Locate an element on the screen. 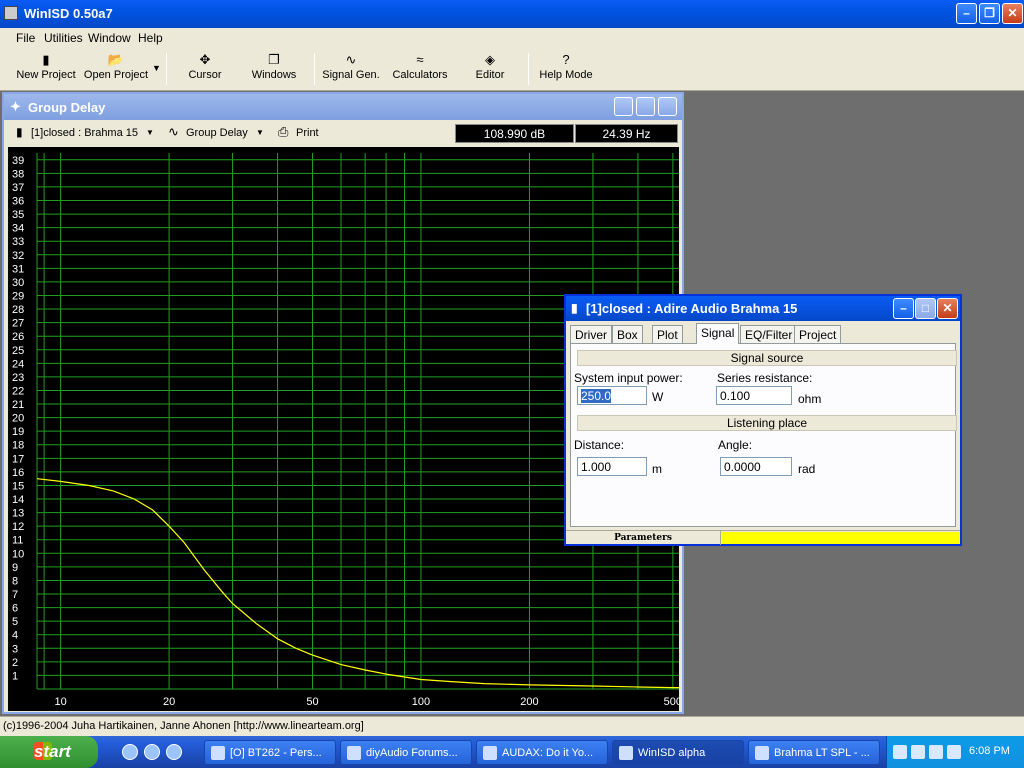 This screenshot has height=768, width=1024. y-tick-label: 24 is located at coordinates (18, 364).